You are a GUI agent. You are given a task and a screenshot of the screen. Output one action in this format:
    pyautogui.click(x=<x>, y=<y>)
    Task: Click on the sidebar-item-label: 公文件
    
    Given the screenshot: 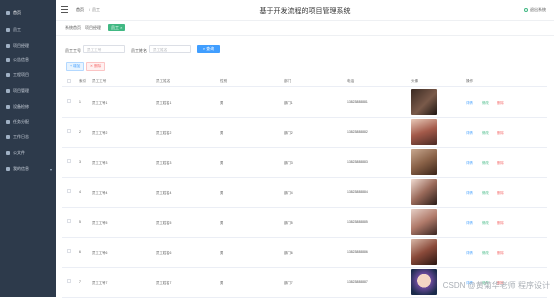 What is the action you would take?
    pyautogui.click(x=19, y=152)
    